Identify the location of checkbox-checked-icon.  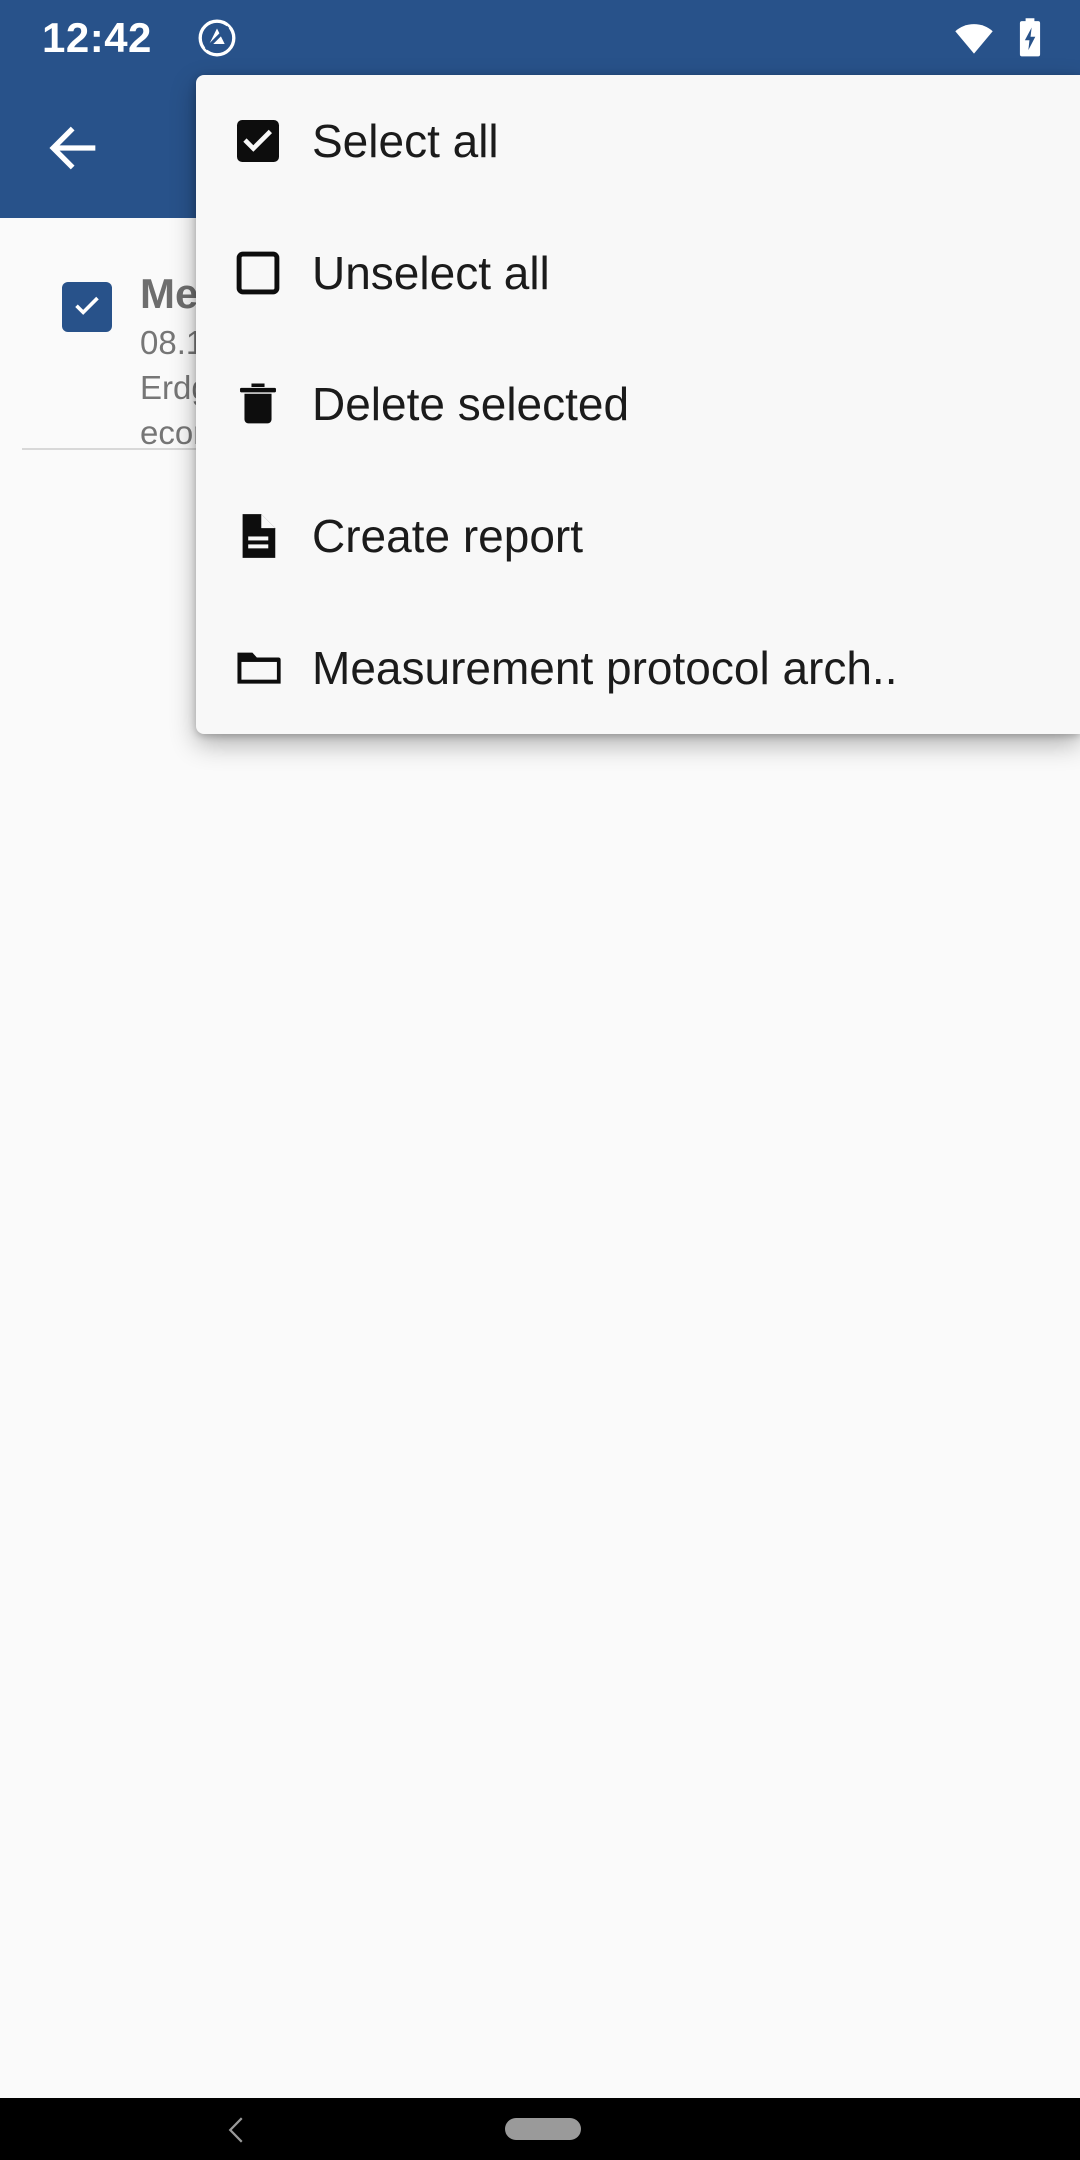
(258, 141).